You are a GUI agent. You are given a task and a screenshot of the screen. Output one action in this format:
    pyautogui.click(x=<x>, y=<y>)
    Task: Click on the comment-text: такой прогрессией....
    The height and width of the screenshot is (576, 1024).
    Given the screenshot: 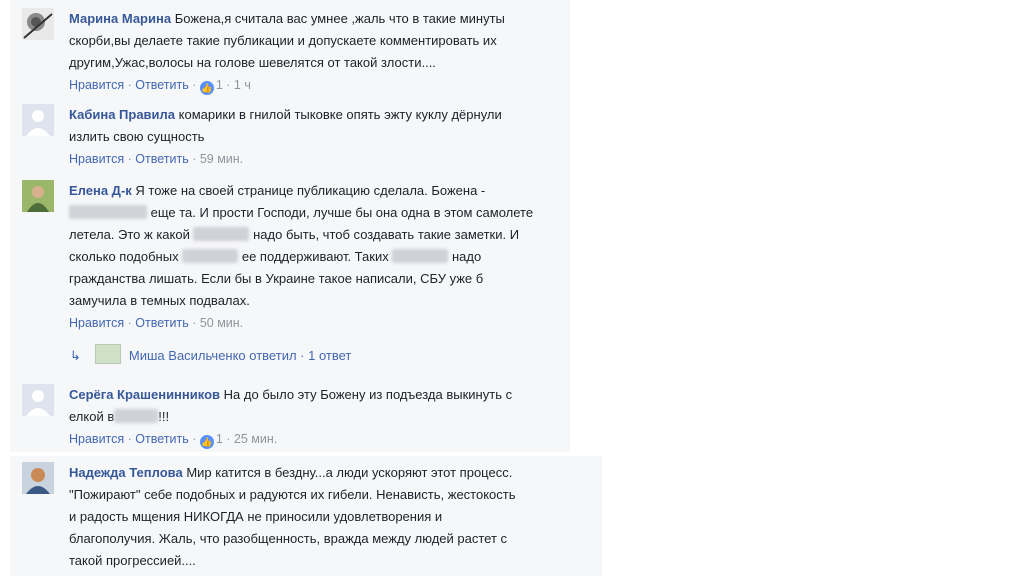 What is the action you would take?
    pyautogui.click(x=132, y=560)
    